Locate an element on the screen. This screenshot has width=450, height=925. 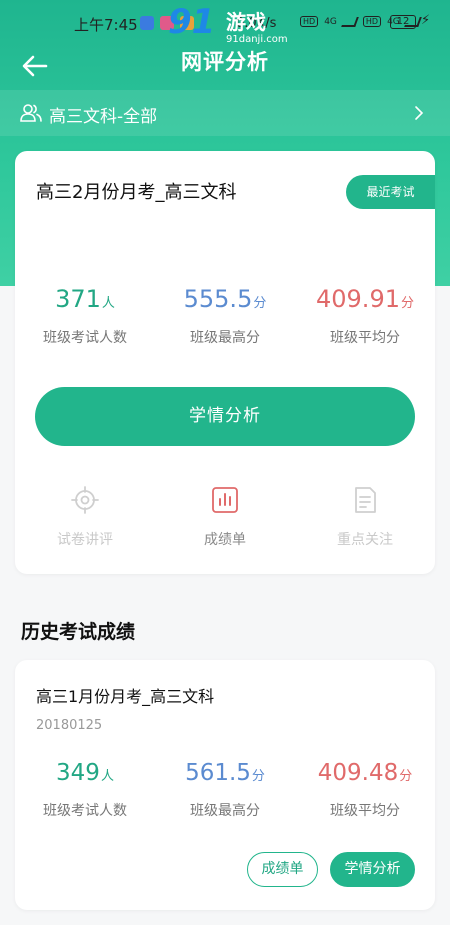
watermark-logo: 91 is located at coordinates (192, 22).